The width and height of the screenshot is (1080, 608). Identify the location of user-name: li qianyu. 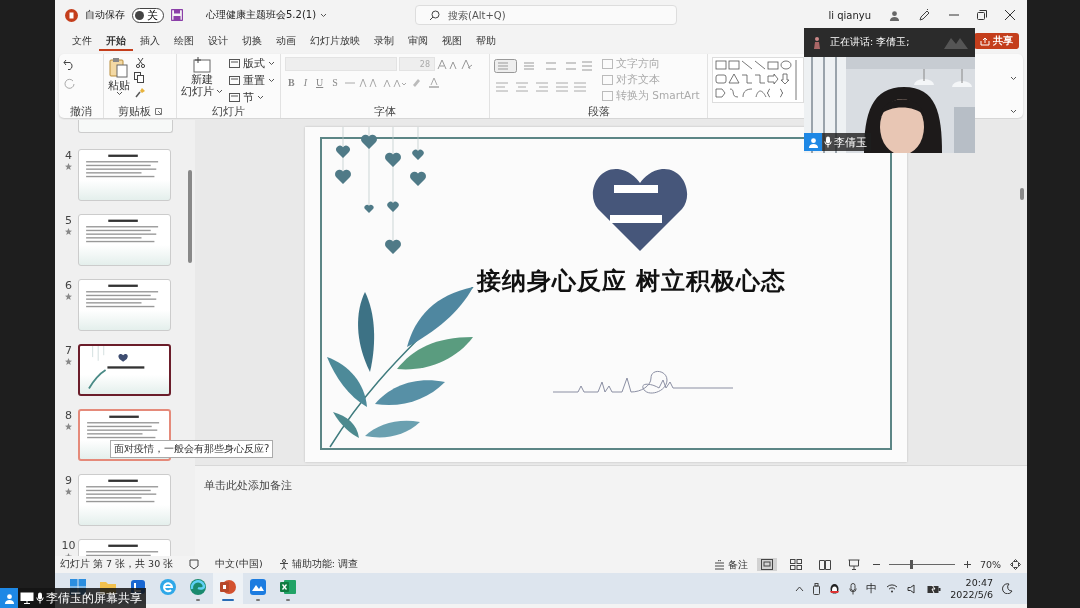
(849, 15).